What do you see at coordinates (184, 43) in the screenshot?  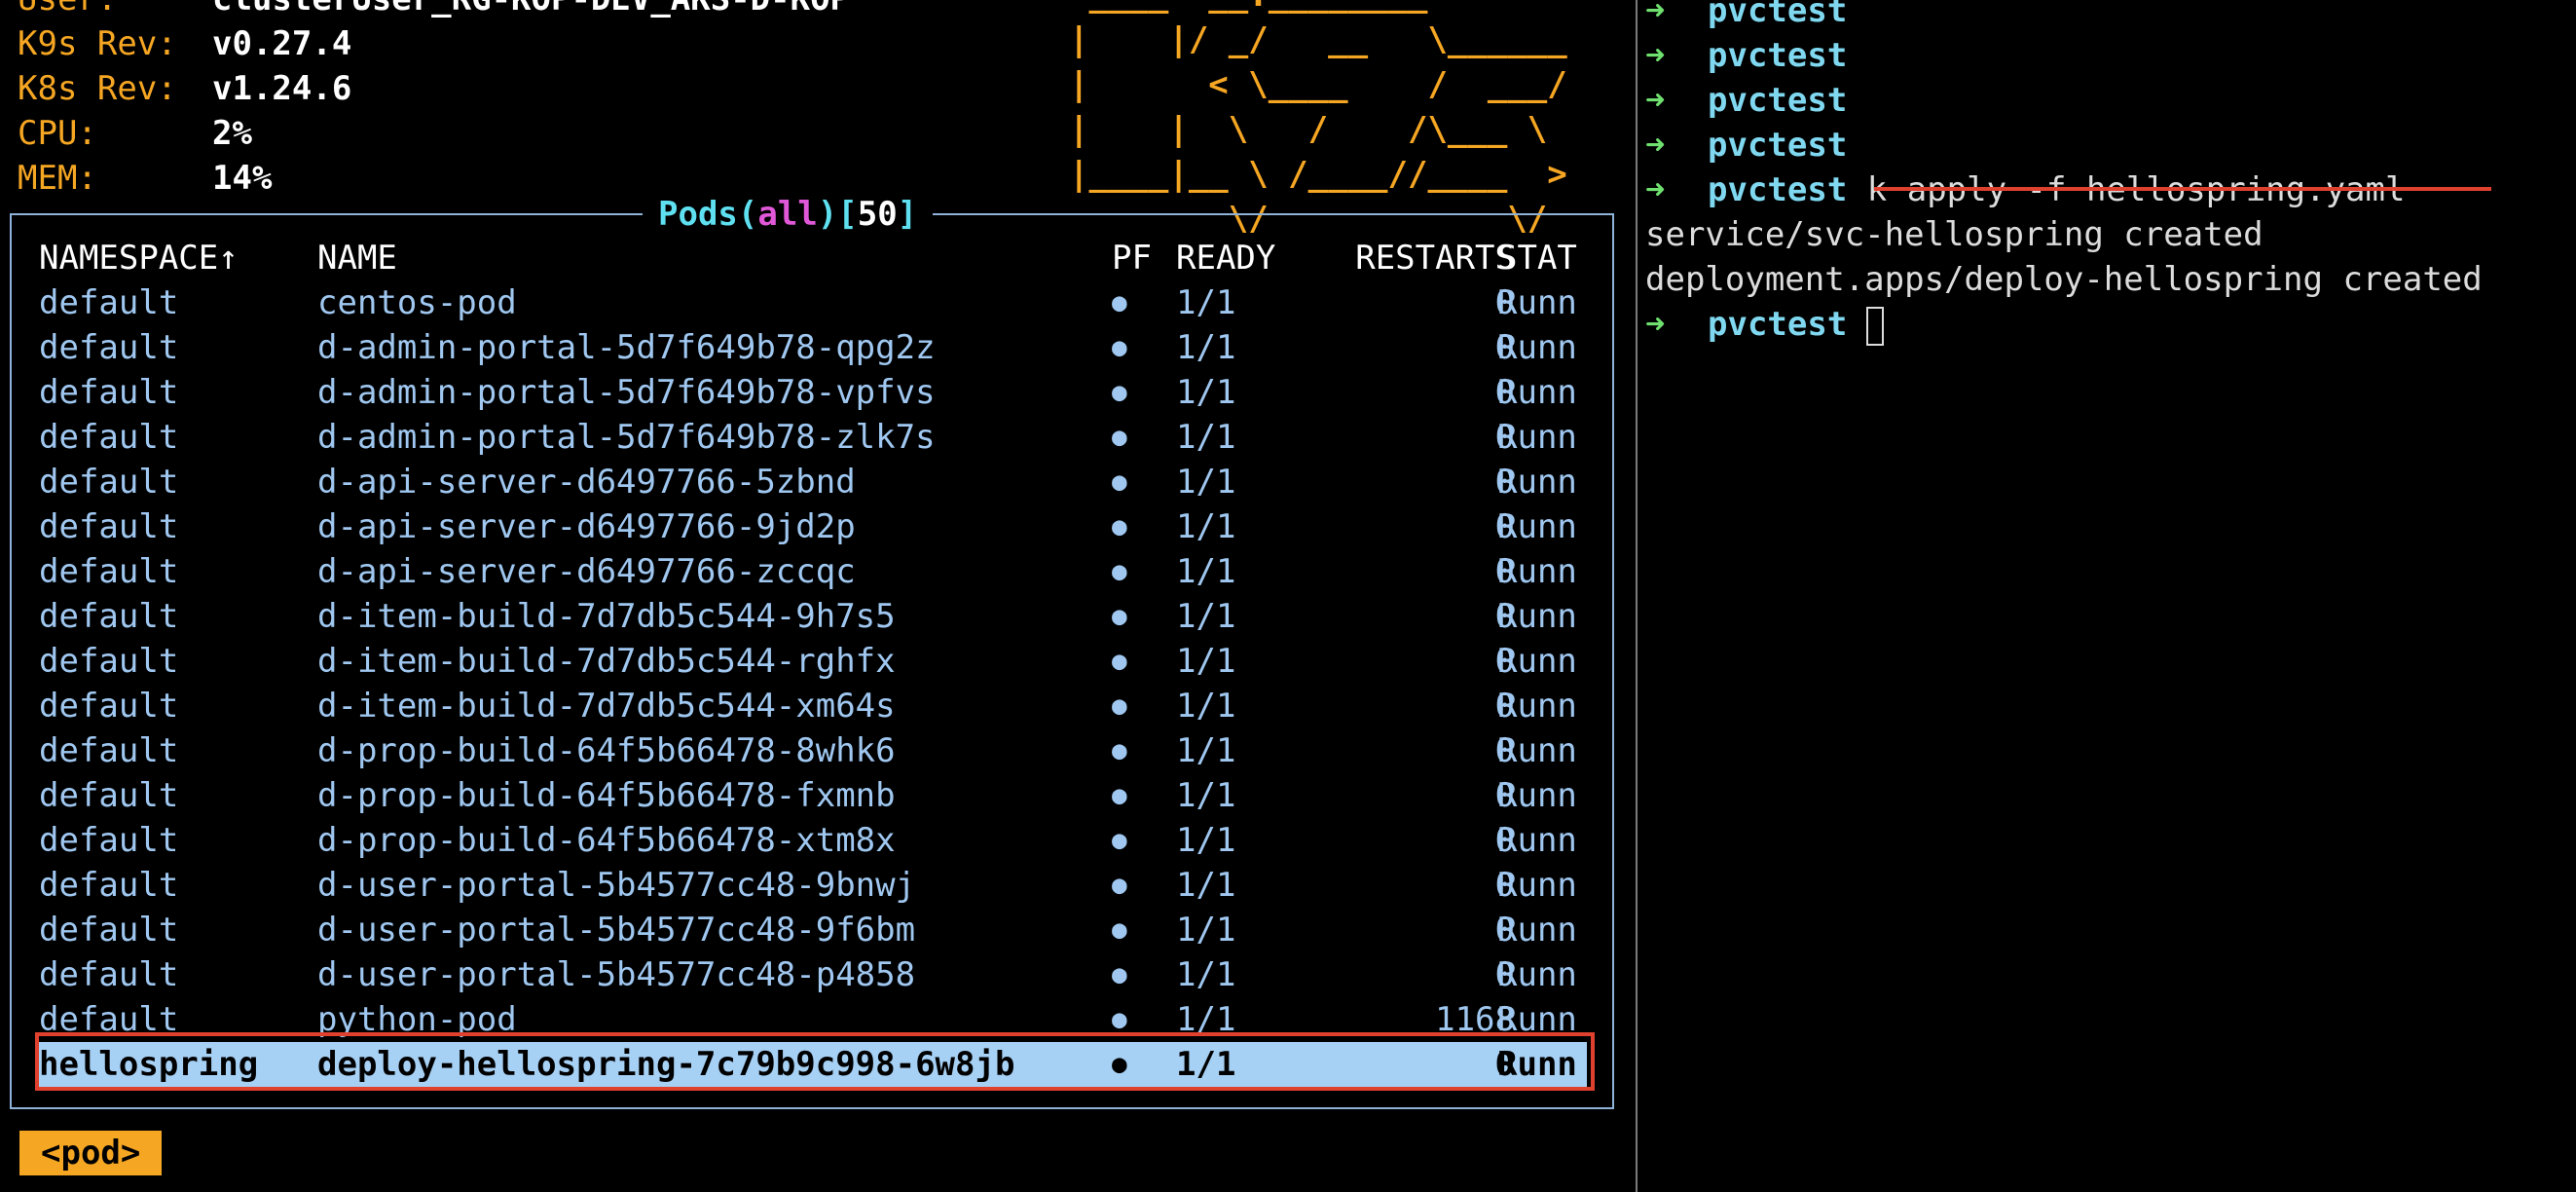 I see `info-row: K9s Rev: v0.27.4` at bounding box center [184, 43].